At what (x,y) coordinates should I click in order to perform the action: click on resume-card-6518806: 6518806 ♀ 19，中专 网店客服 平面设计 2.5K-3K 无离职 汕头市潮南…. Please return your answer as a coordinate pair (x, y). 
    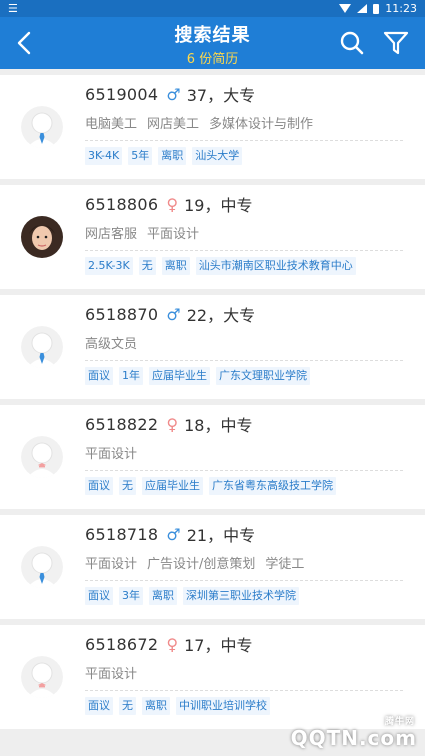
    Looking at the image, I should click on (212, 237).